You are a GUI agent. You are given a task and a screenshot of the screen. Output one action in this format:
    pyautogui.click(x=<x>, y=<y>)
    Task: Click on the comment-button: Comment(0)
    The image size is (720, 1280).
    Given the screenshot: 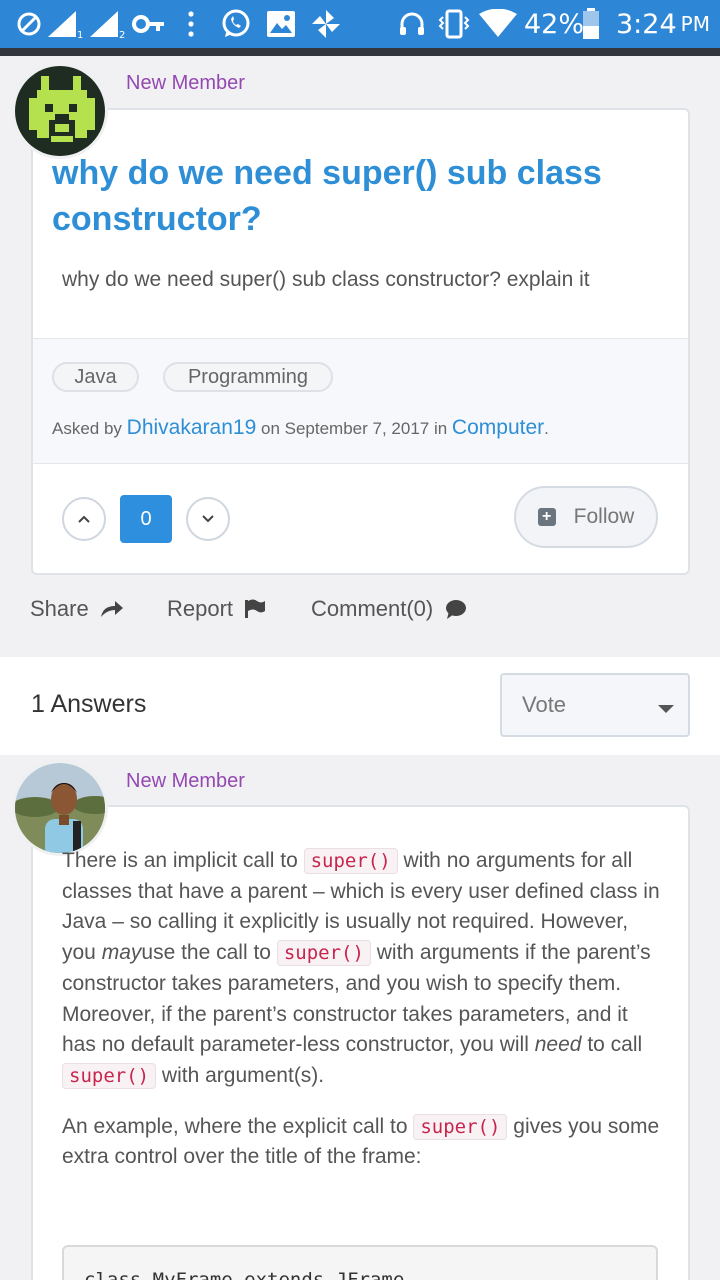 What is the action you would take?
    pyautogui.click(x=389, y=609)
    